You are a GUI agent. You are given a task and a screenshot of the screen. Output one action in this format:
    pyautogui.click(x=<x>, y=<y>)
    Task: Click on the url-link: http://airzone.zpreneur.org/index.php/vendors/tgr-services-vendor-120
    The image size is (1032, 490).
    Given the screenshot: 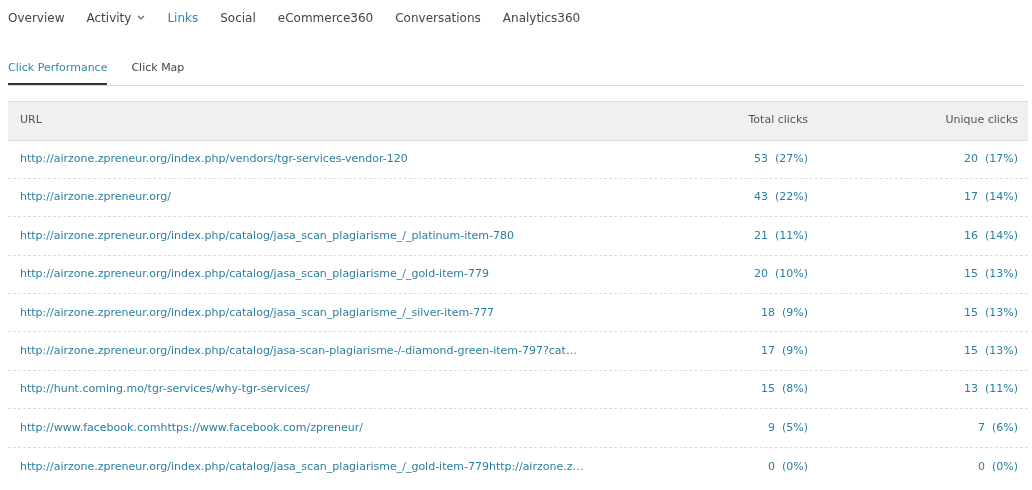 What is the action you would take?
    pyautogui.click(x=308, y=159)
    